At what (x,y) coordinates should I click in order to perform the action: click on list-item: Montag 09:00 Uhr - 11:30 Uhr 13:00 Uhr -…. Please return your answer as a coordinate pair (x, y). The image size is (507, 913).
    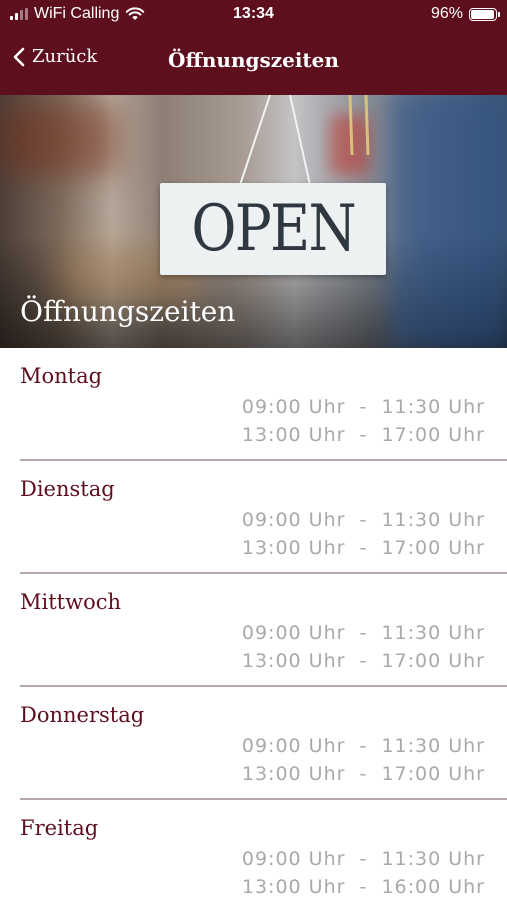
    Looking at the image, I should click on (253, 404).